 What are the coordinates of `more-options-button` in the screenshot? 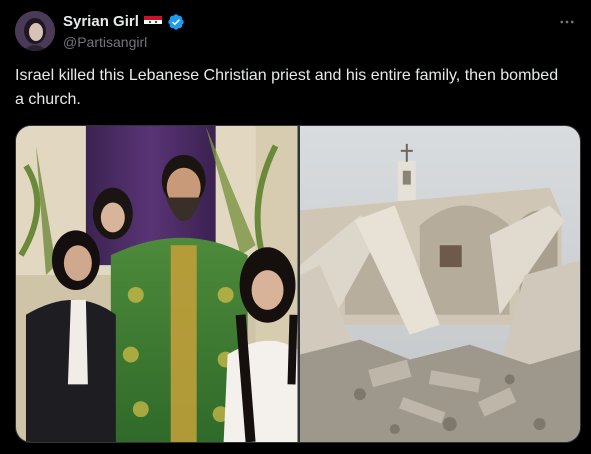 It's located at (567, 22).